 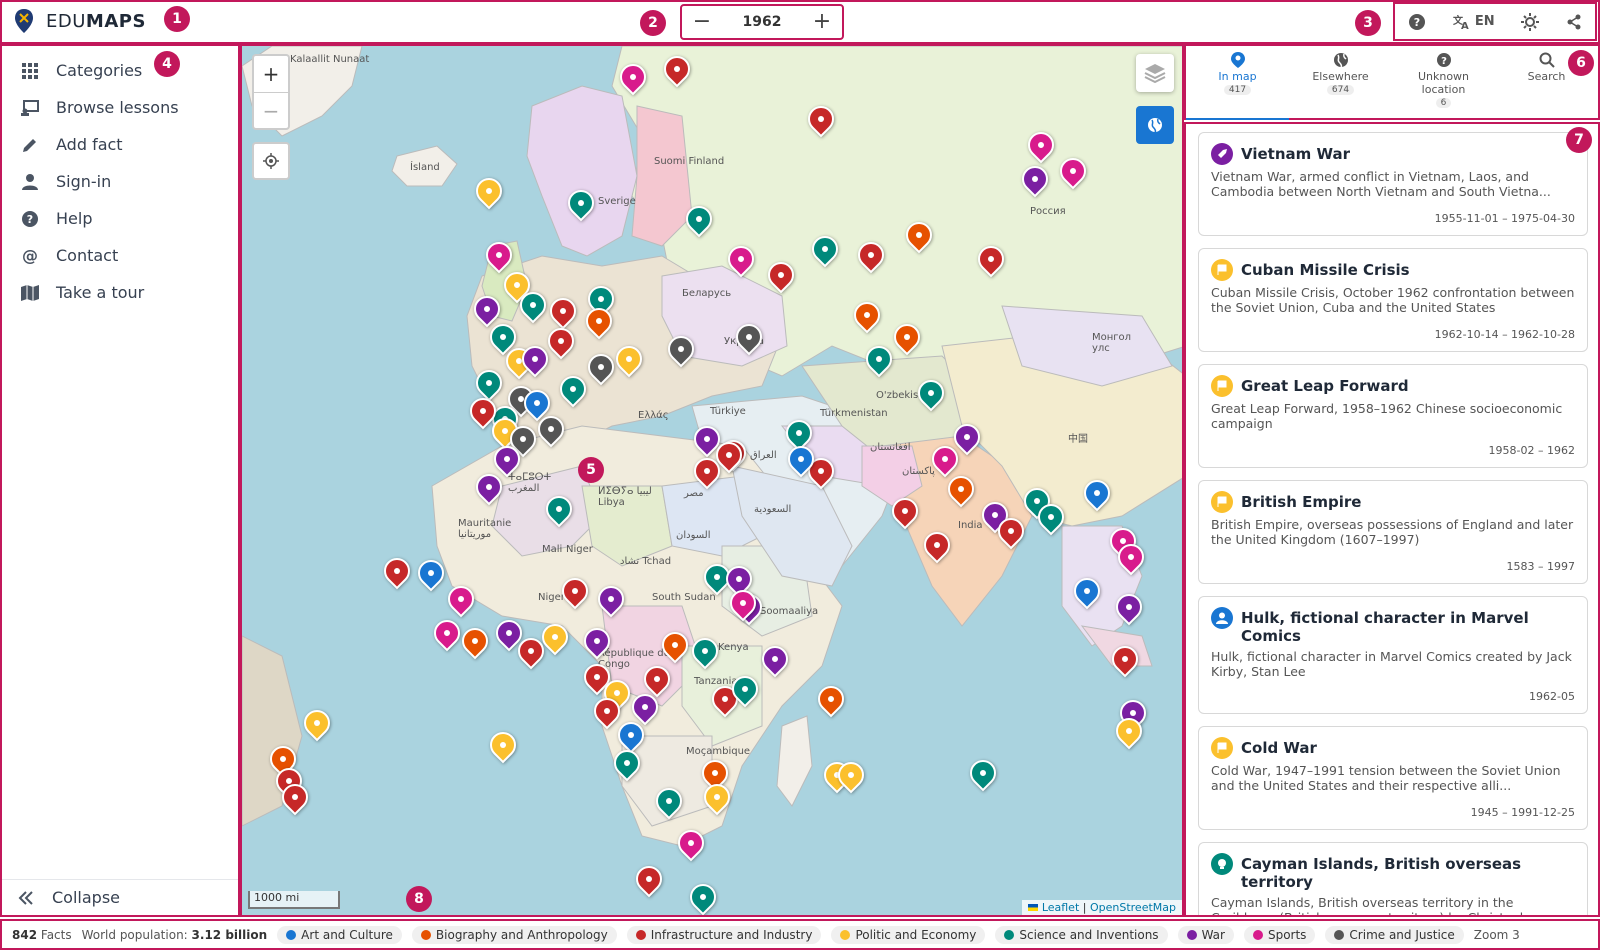 What do you see at coordinates (1222, 864) in the screenshot?
I see `bulb-icon` at bounding box center [1222, 864].